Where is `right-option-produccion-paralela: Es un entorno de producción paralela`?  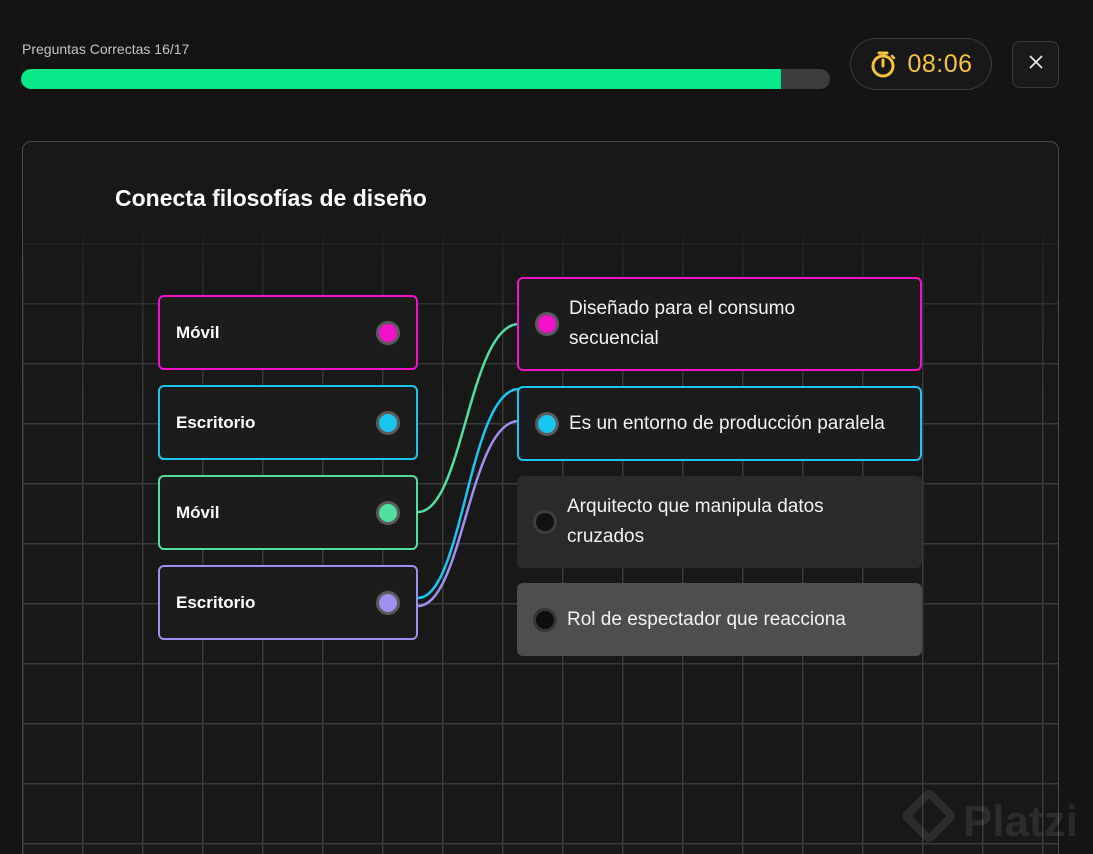
right-option-produccion-paralela: Es un entorno de producción paralela is located at coordinates (719, 423).